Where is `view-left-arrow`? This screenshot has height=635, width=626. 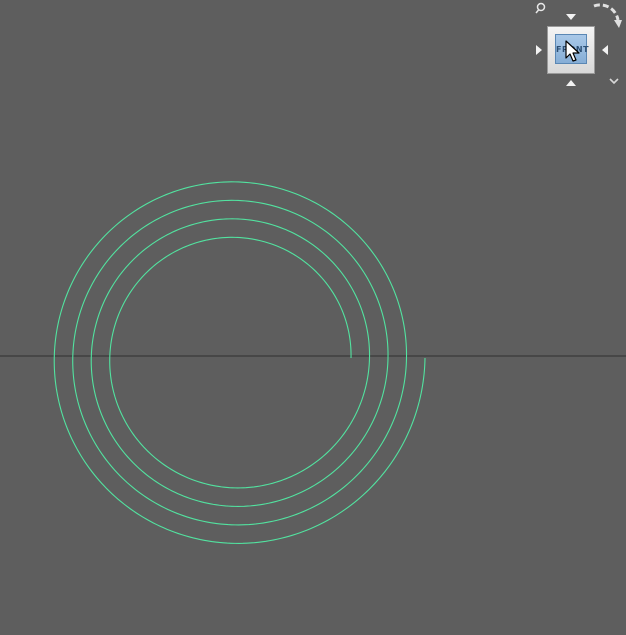
view-left-arrow is located at coordinates (539, 50).